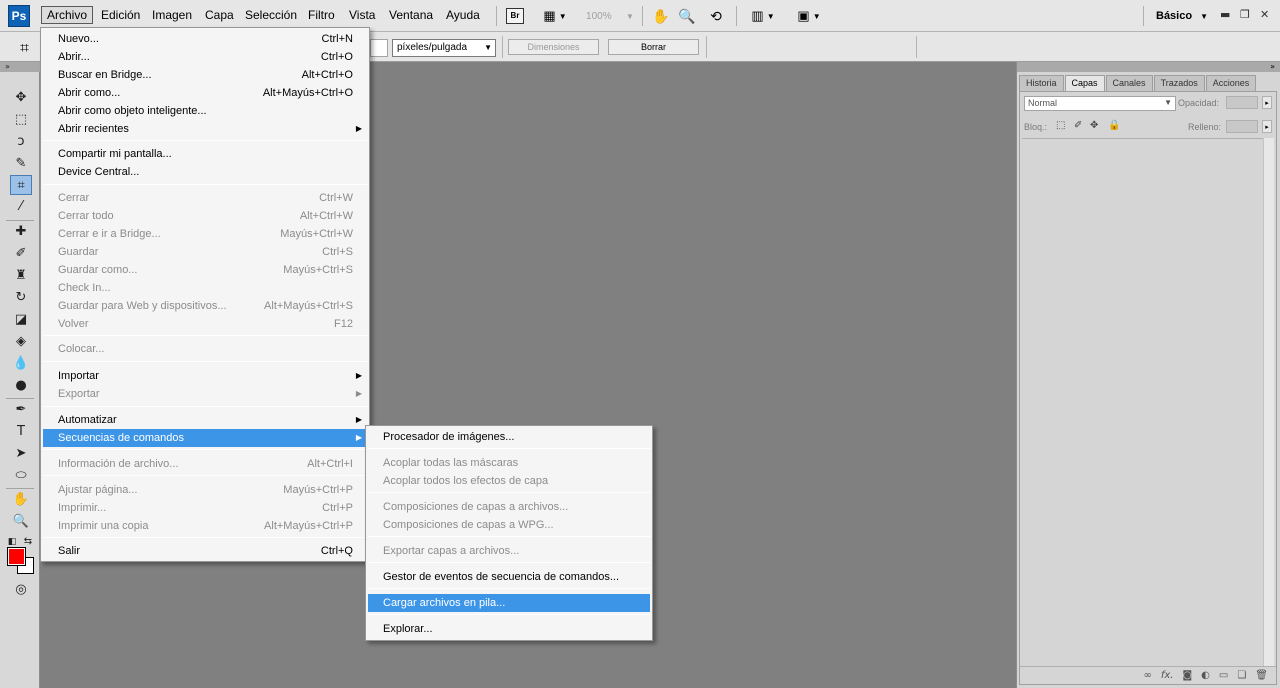  Describe the element at coordinates (809, 16) in the screenshot. I see `screen-mode-button: ▣ ▼` at that location.